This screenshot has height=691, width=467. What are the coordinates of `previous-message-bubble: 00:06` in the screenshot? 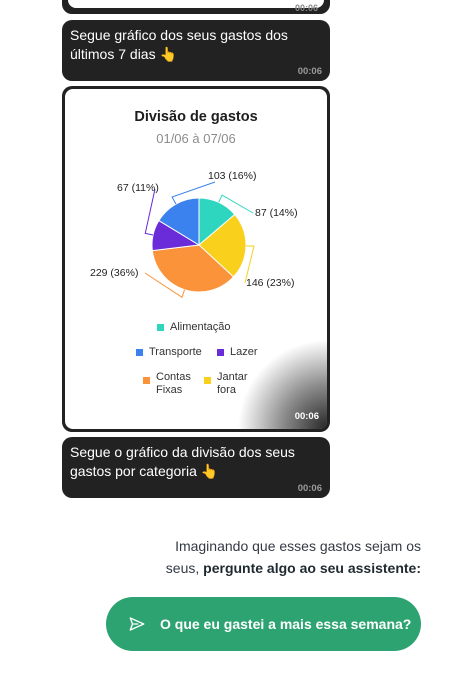 It's located at (196, 7).